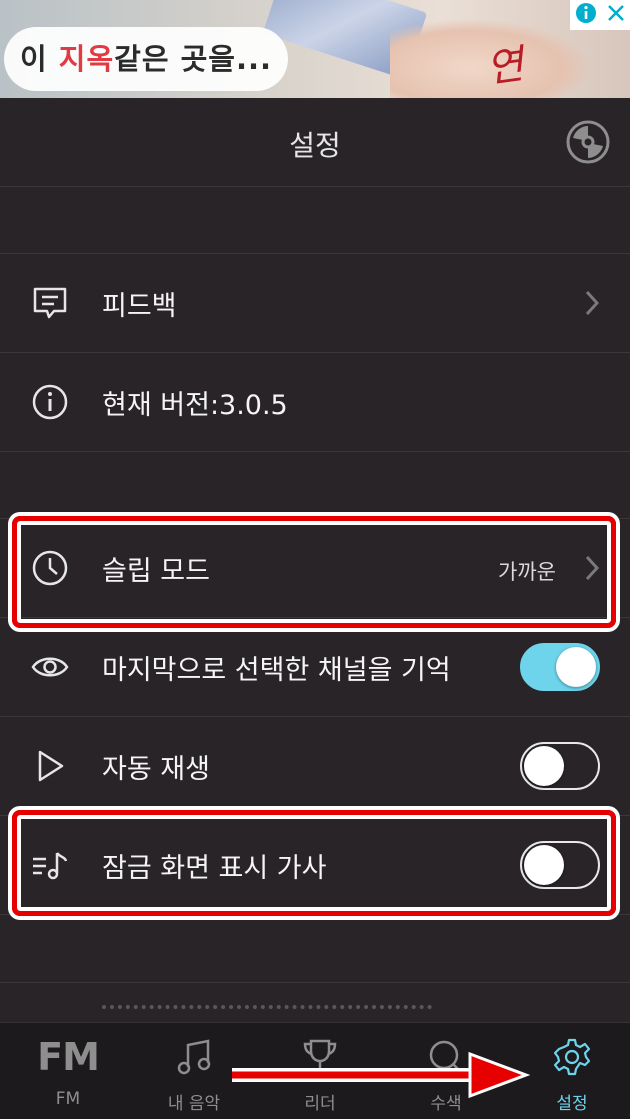 The height and width of the screenshot is (1119, 630). What do you see at coordinates (505, 67) in the screenshot?
I see `ad-logo: 연` at bounding box center [505, 67].